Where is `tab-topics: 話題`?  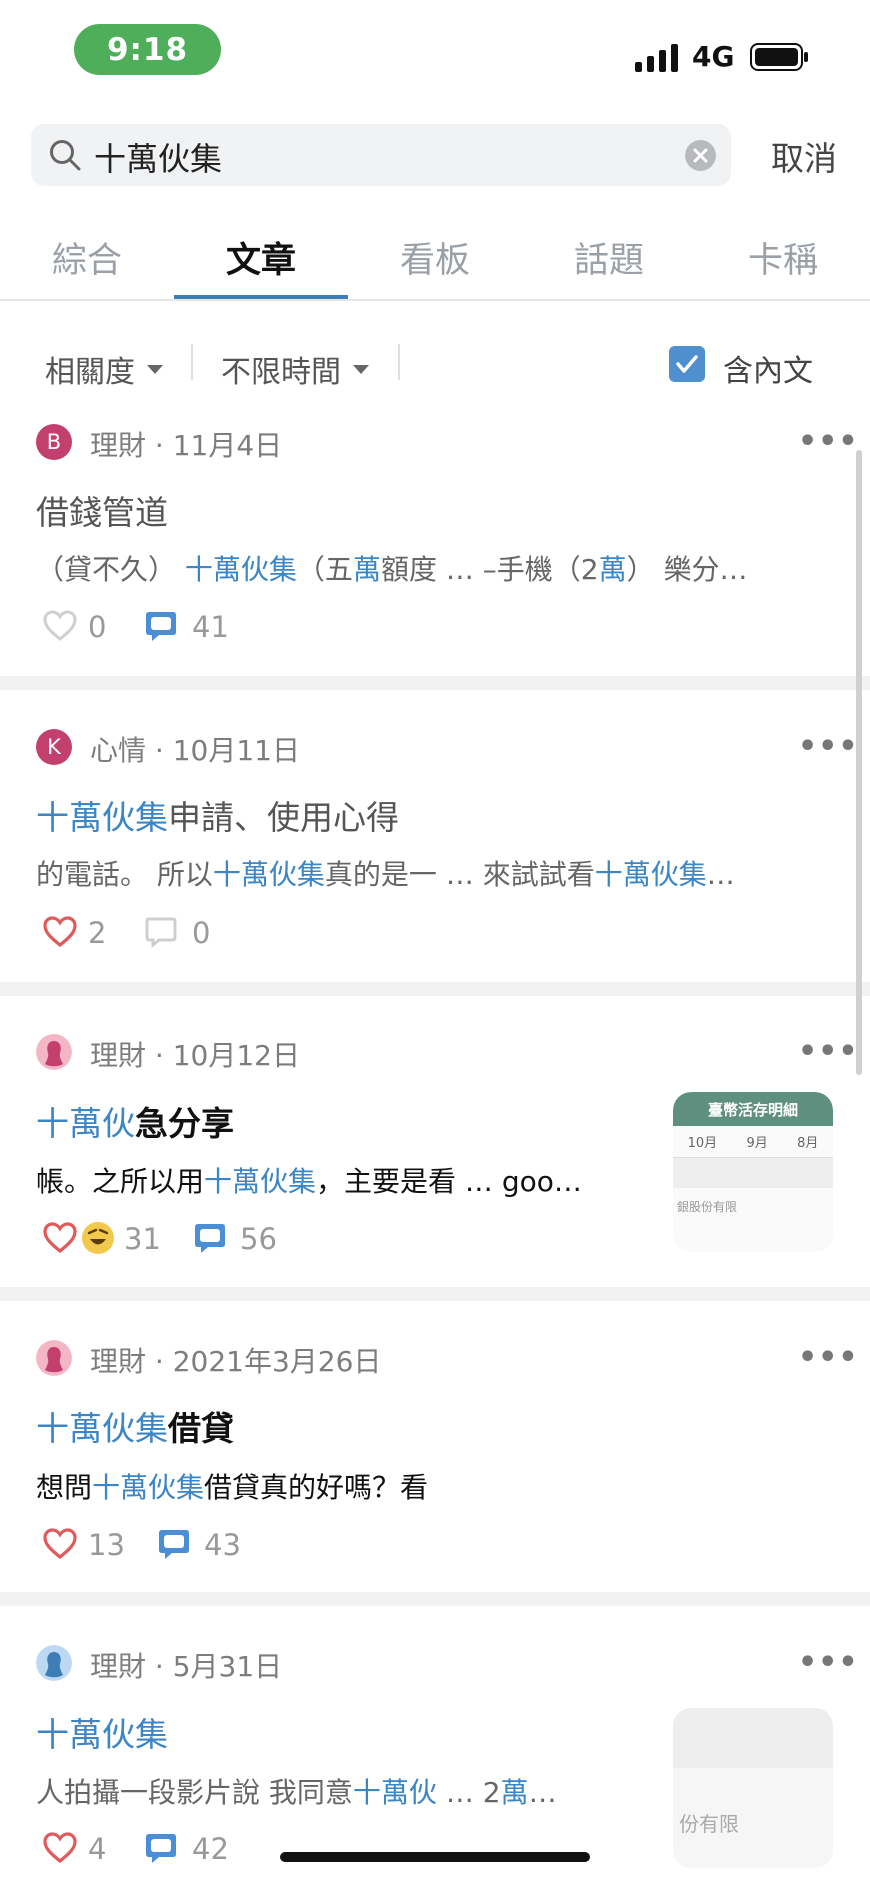 tab-topics: 話題 is located at coordinates (609, 257).